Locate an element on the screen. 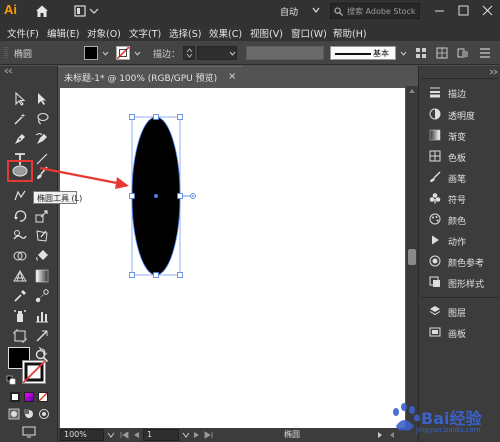 Image resolution: width=500 pixels, height=442 pixels. gradient-mode-button is located at coordinates (29, 397).